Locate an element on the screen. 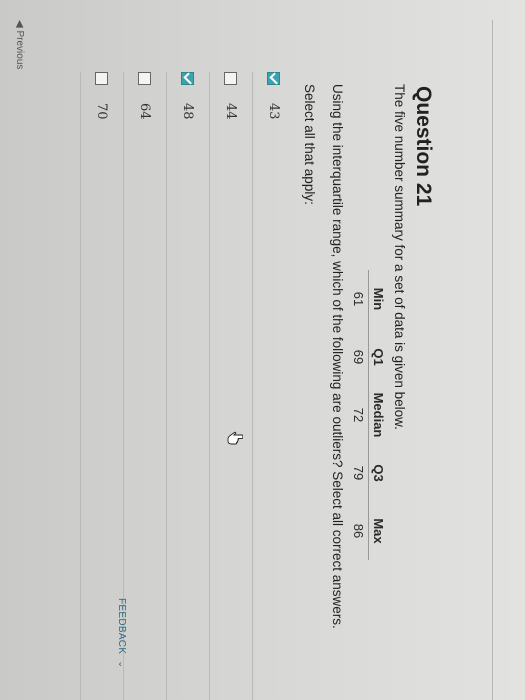 Image resolution: width=525 pixels, height=700 pixels. summary-header-row: Min Q1 Median Q3 Max is located at coordinates (378, 415).